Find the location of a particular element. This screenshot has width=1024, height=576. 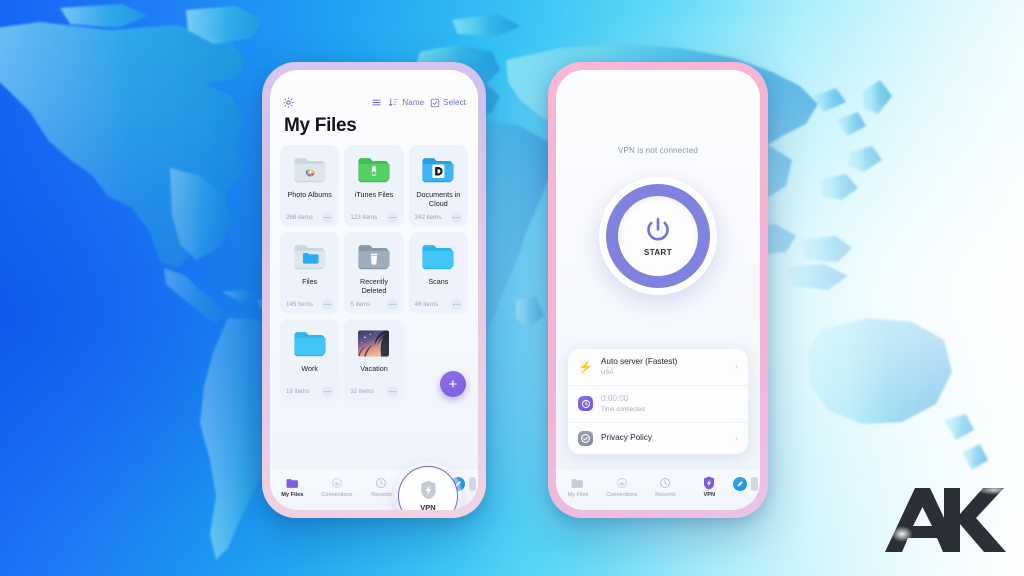

file-cell-recently-deleted: Recently Deleted 5 items is located at coordinates (374, 273).